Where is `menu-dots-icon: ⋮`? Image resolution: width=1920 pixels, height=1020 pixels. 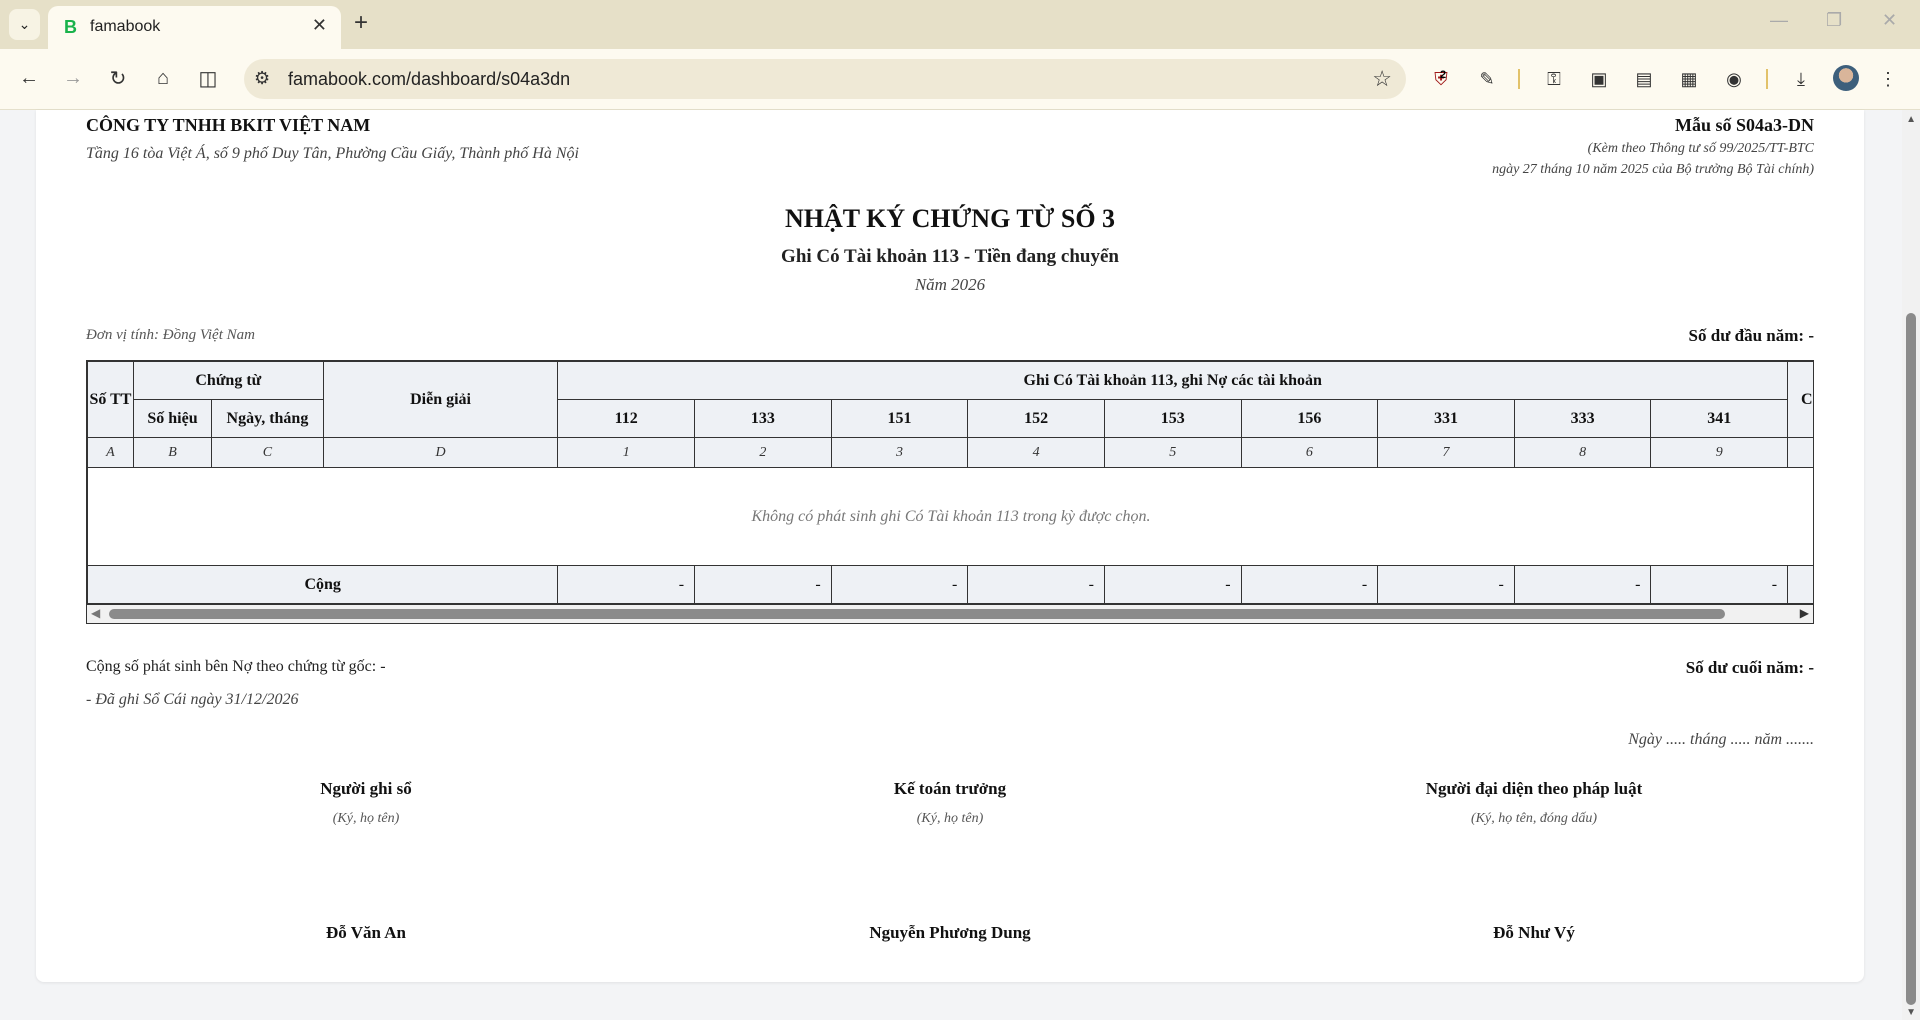 menu-dots-icon: ⋮ is located at coordinates (1888, 79).